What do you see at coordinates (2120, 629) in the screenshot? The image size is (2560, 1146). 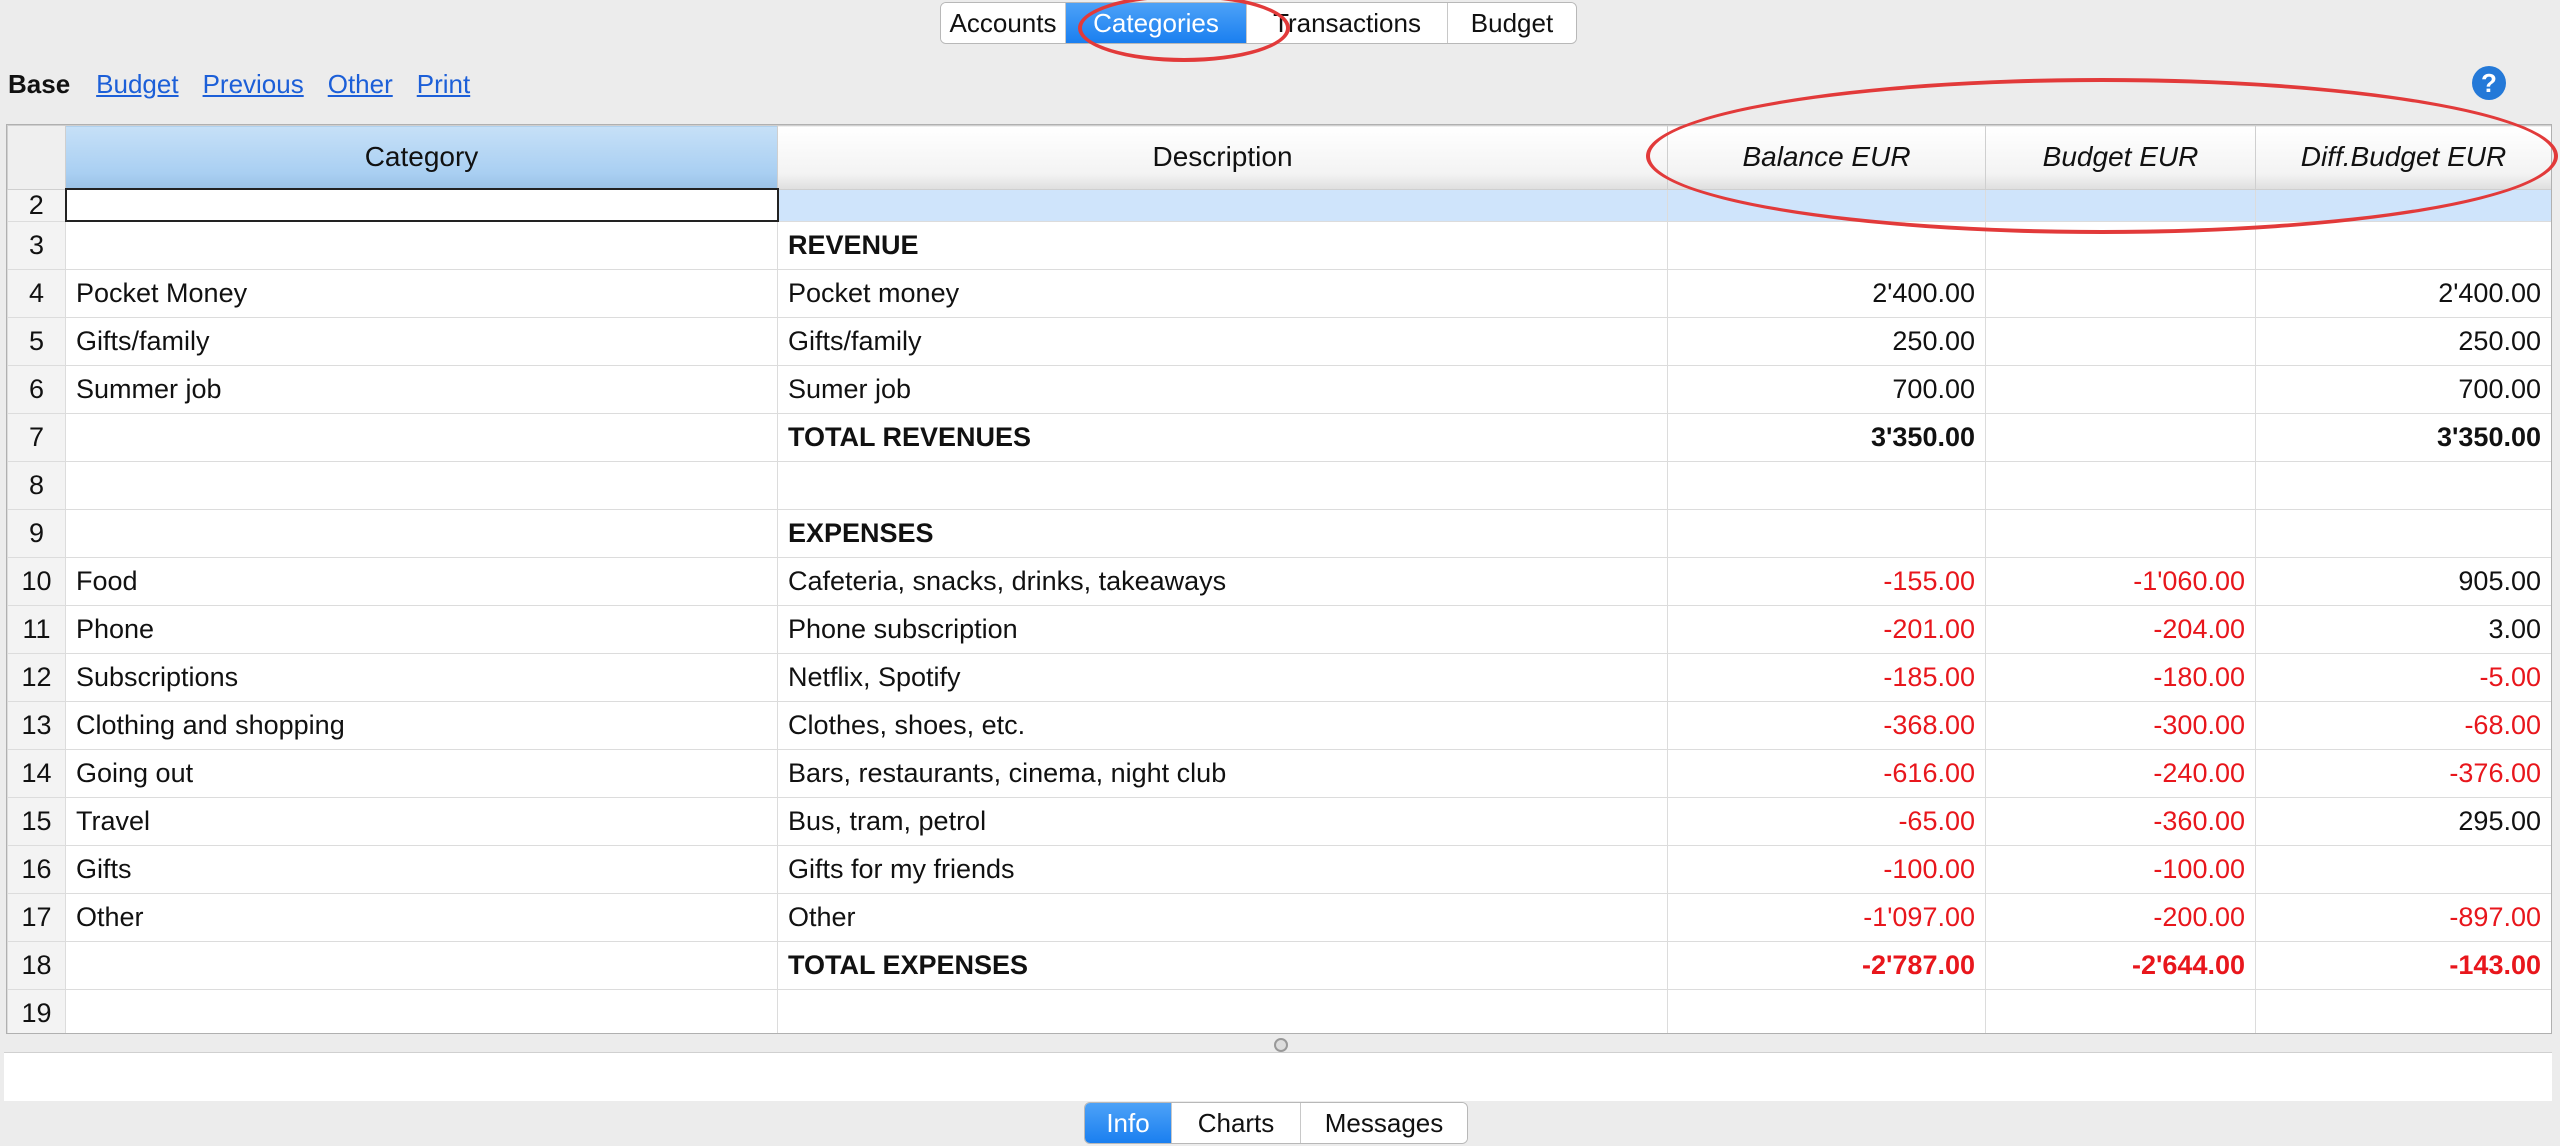 I see `cell-budget: -204.00` at bounding box center [2120, 629].